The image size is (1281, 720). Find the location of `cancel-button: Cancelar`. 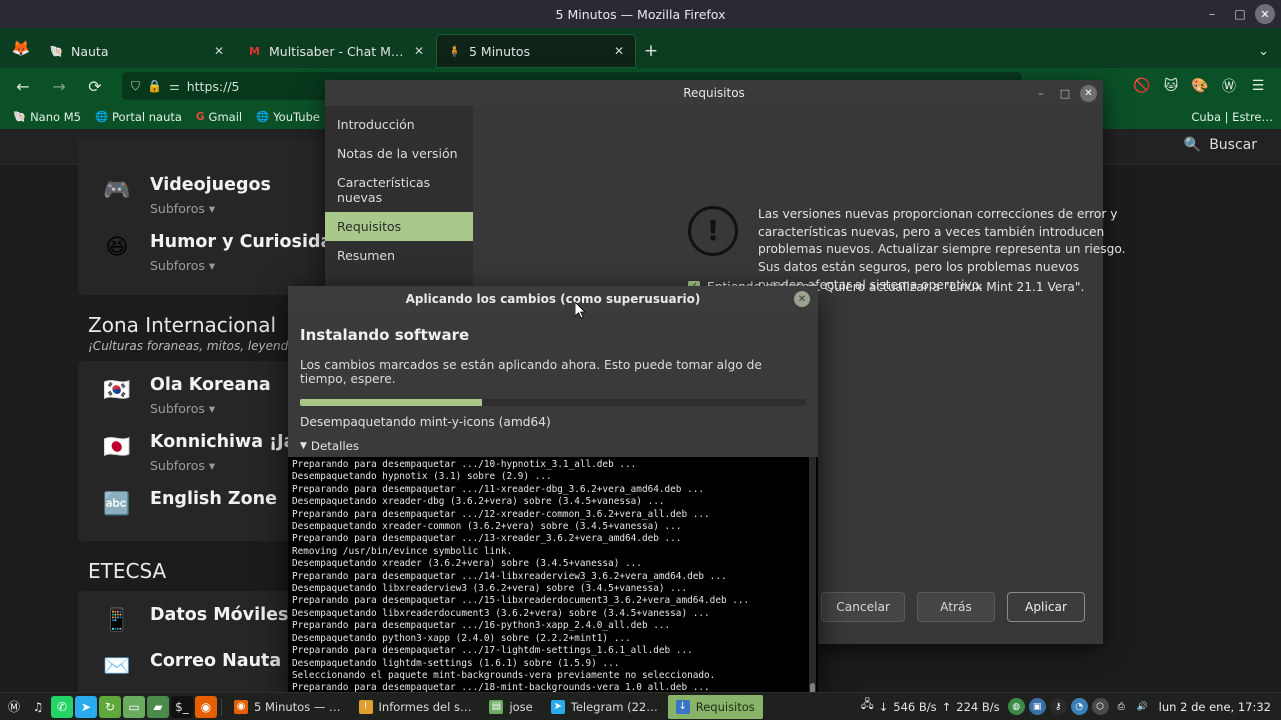

cancel-button: Cancelar is located at coordinates (863, 607).